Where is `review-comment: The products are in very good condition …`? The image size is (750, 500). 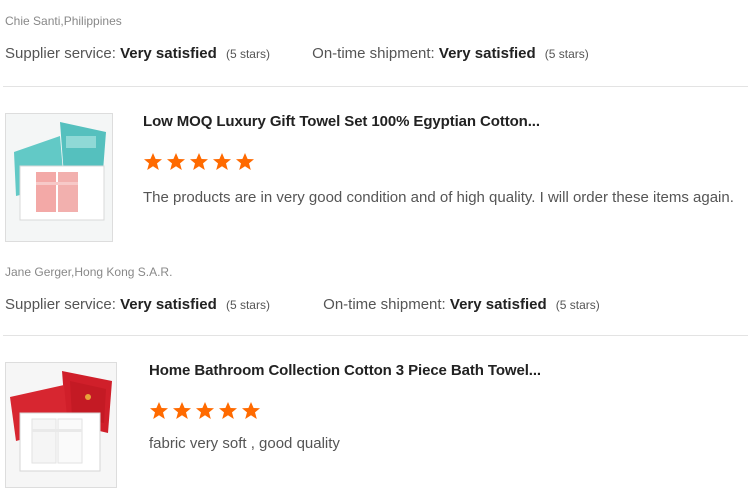 review-comment: The products are in very good condition … is located at coordinates (438, 197).